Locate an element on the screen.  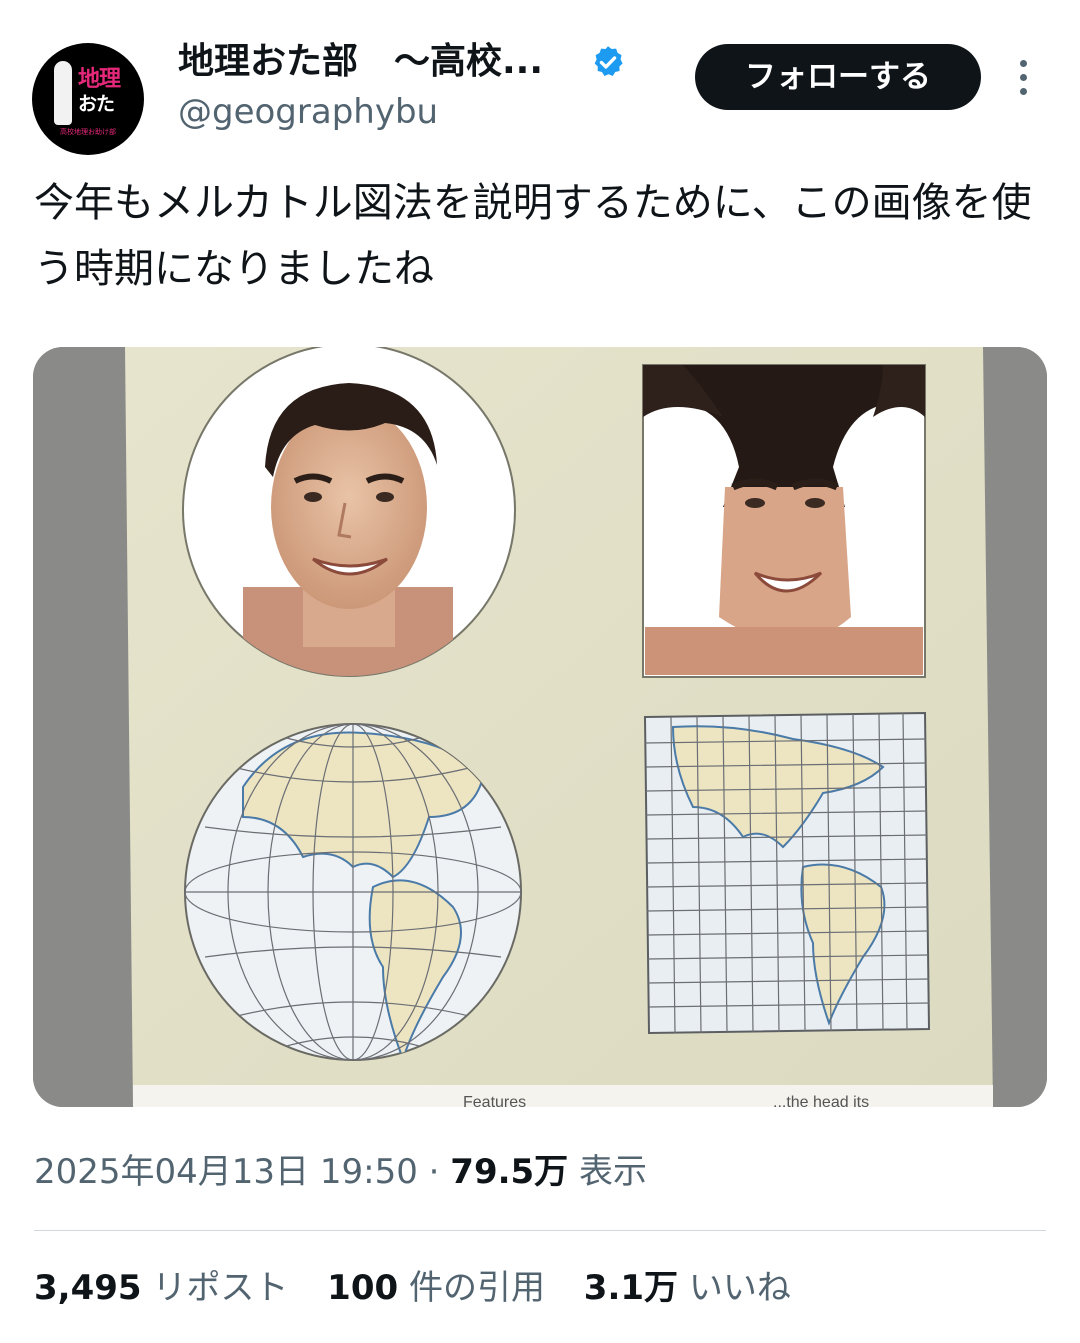
avatar-silhouette-icon is located at coordinates (63, 93).